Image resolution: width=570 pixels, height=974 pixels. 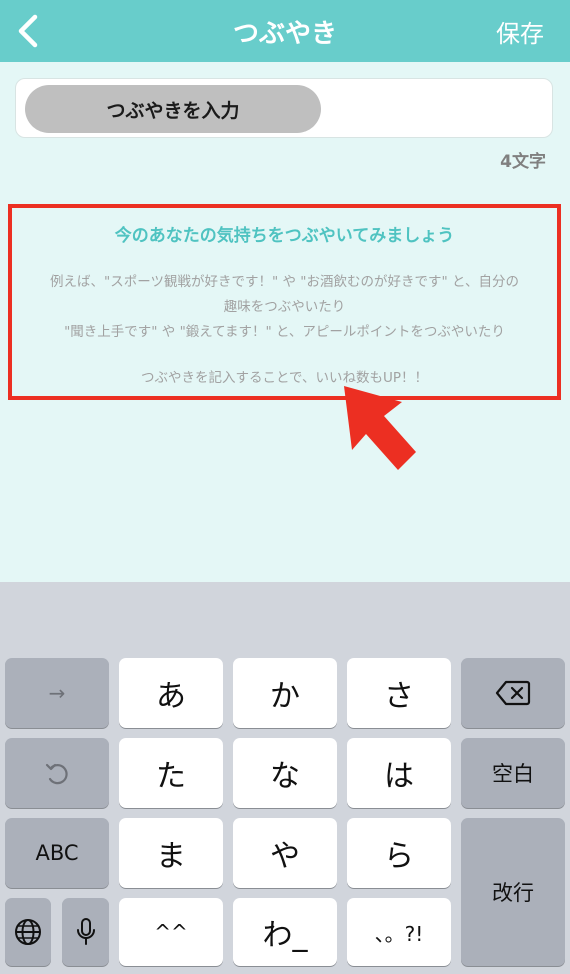 What do you see at coordinates (284, 282) in the screenshot?
I see `hint-line: 例えば、"スポーツ観戦が好きです！" や "お酒飲むのが好きです" と、自分の` at bounding box center [284, 282].